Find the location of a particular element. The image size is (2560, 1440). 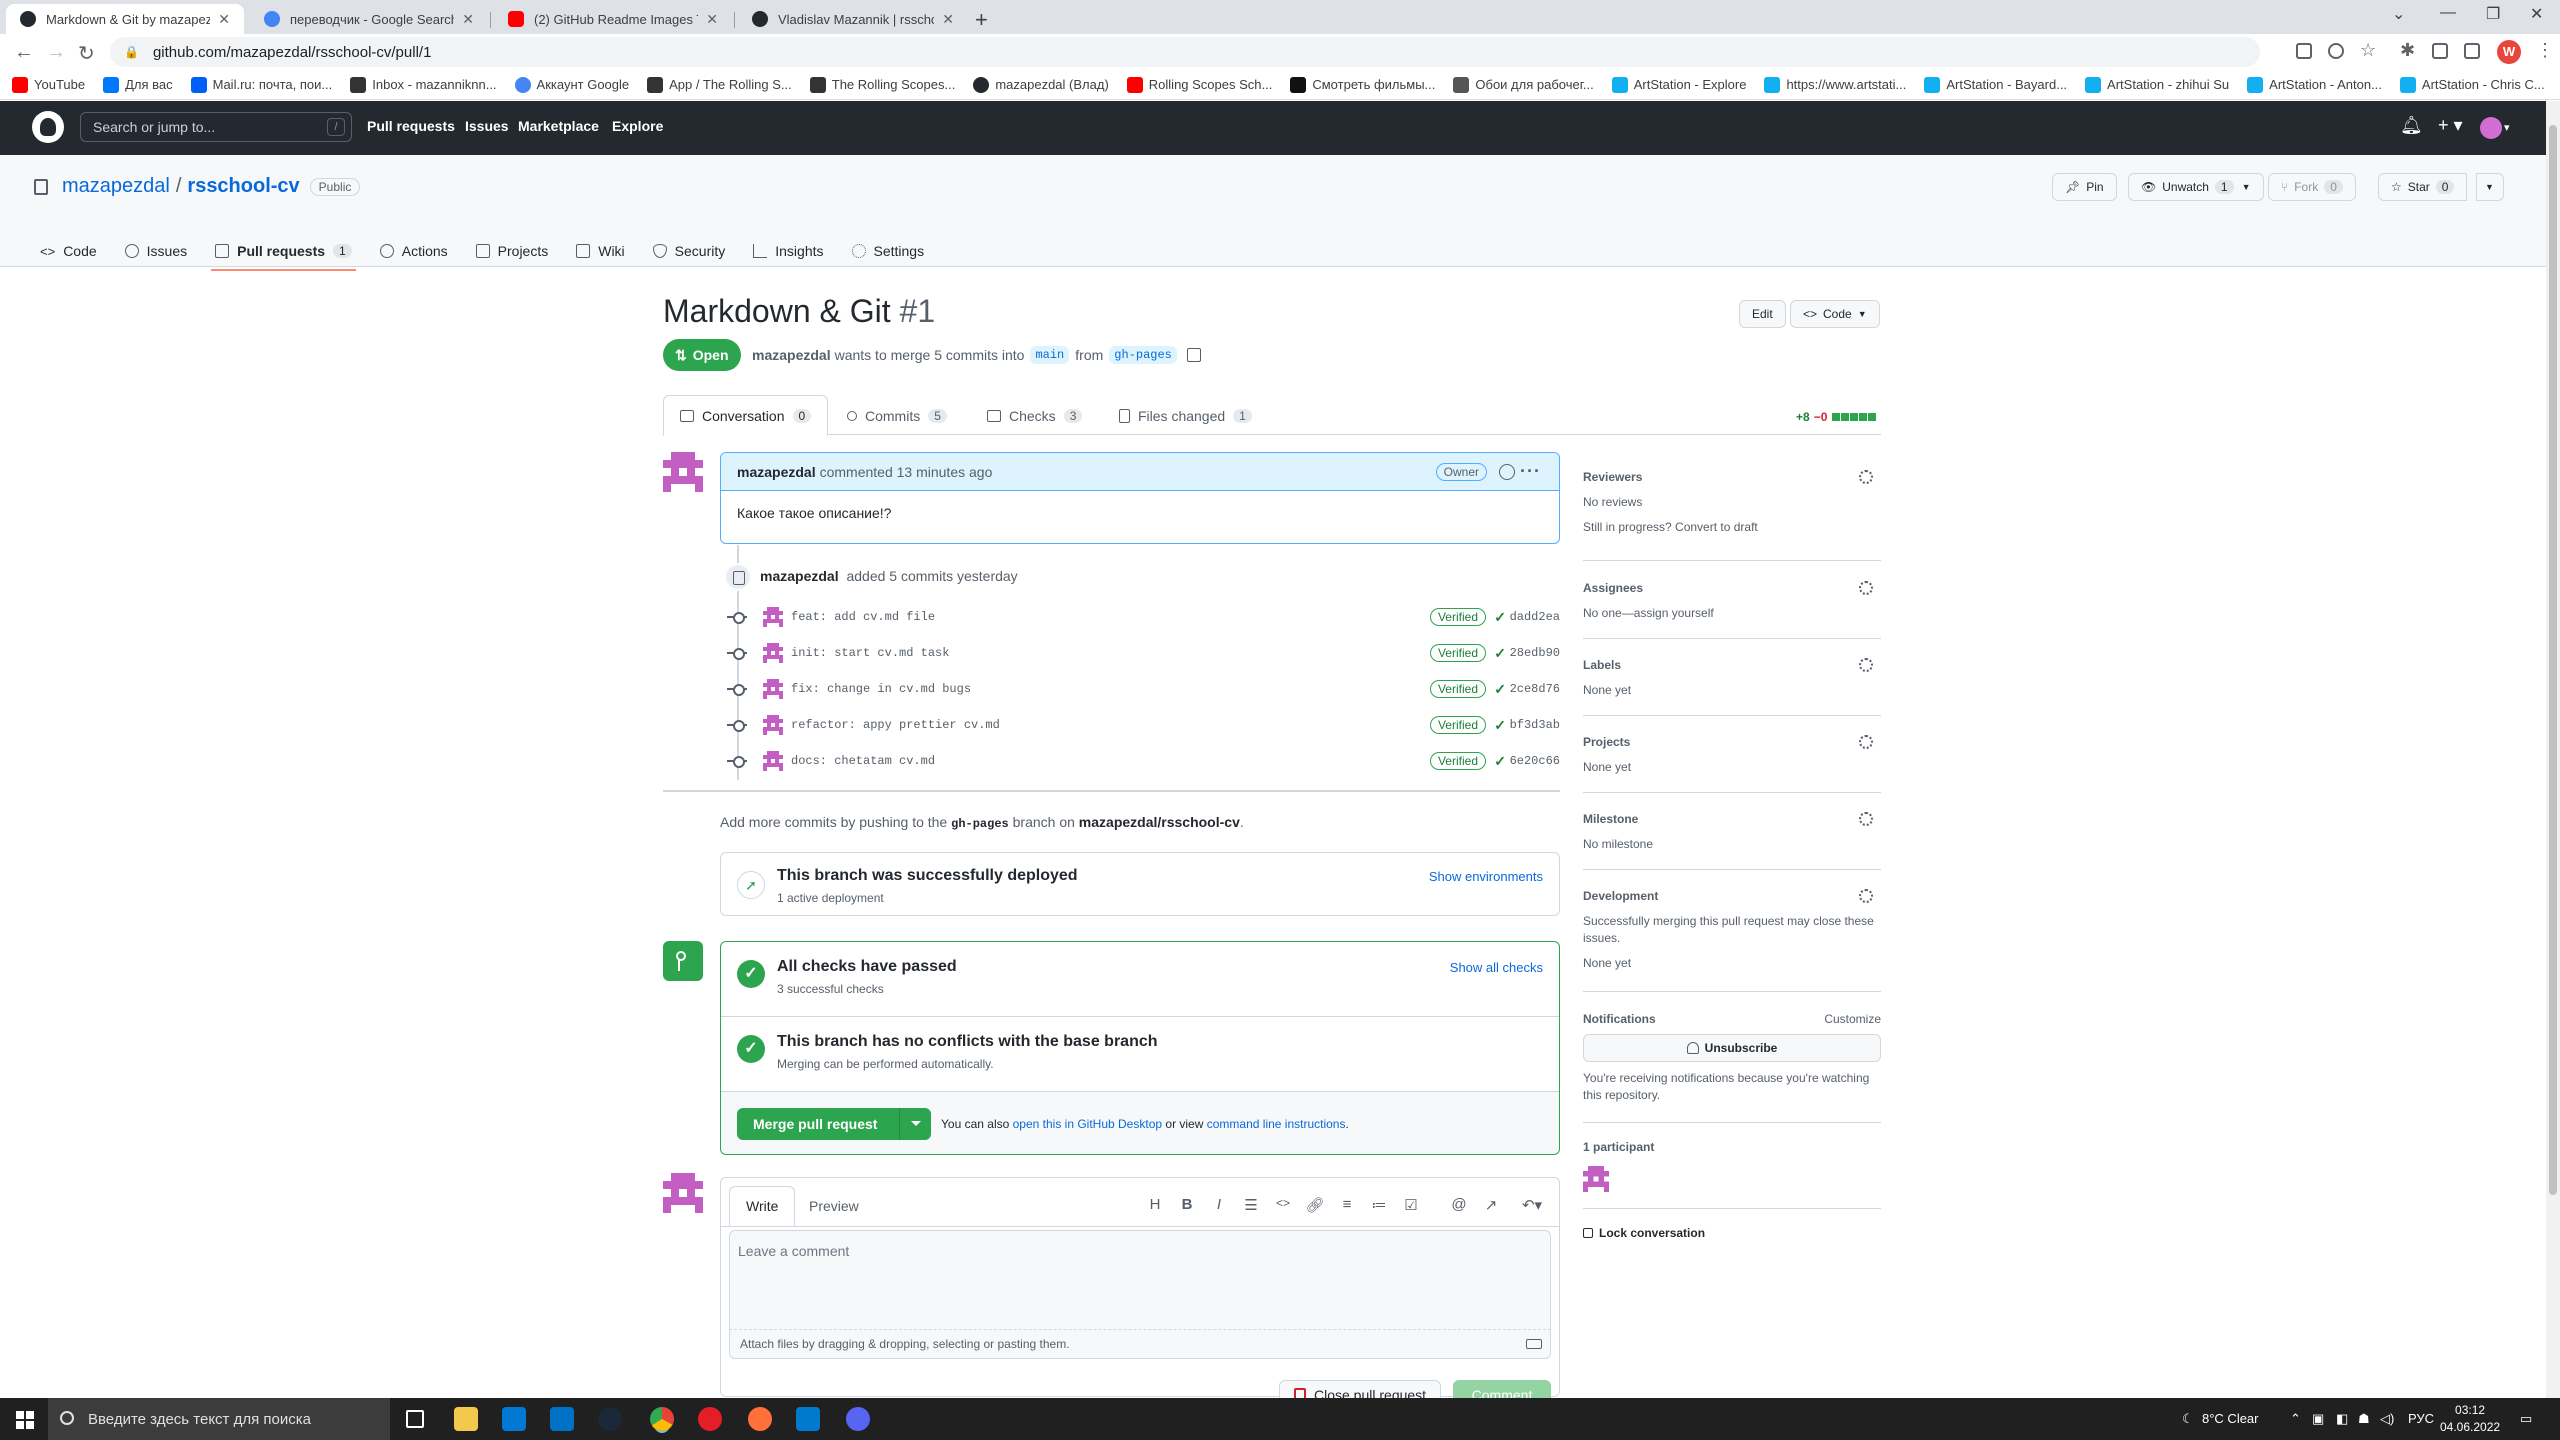

minimize-icon: — is located at coordinates (2448, 13).